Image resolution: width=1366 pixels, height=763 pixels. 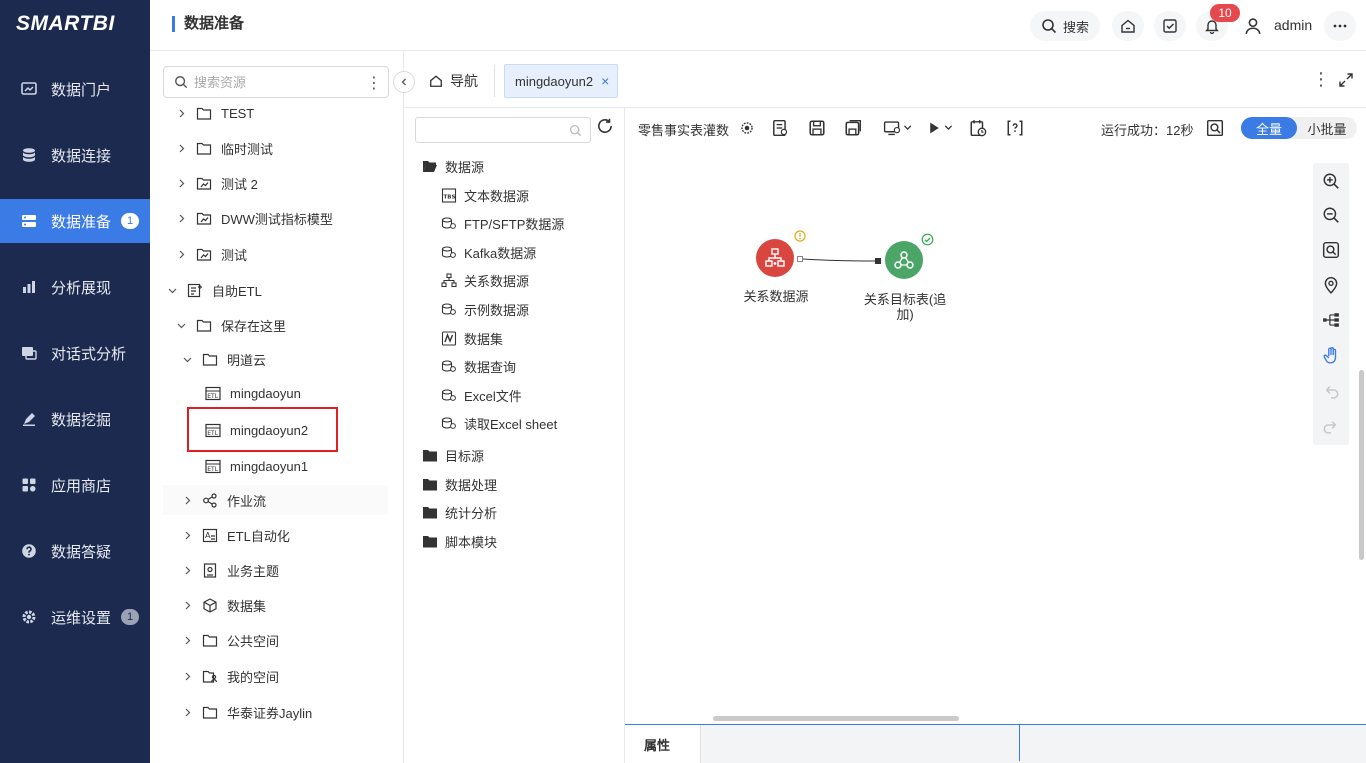 I want to click on palette-node-item: TBS 文本数据源, so click(x=484, y=195).